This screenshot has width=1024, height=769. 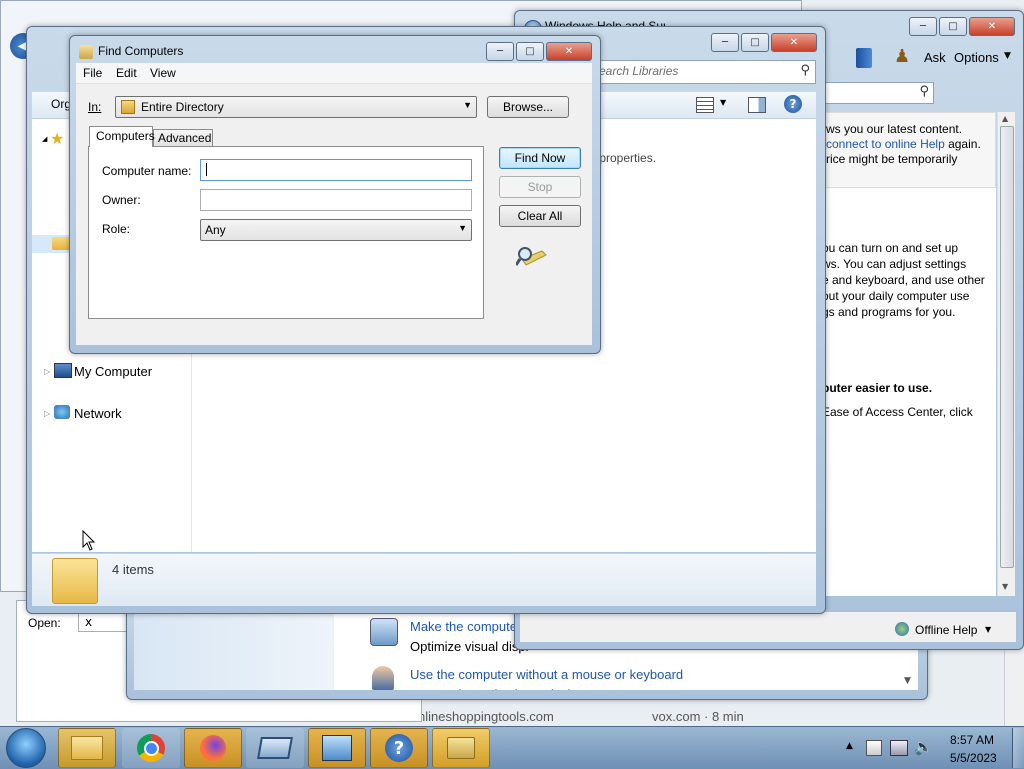 I want to click on help-scroll-up-icon: ▲, so click(x=1005, y=118).